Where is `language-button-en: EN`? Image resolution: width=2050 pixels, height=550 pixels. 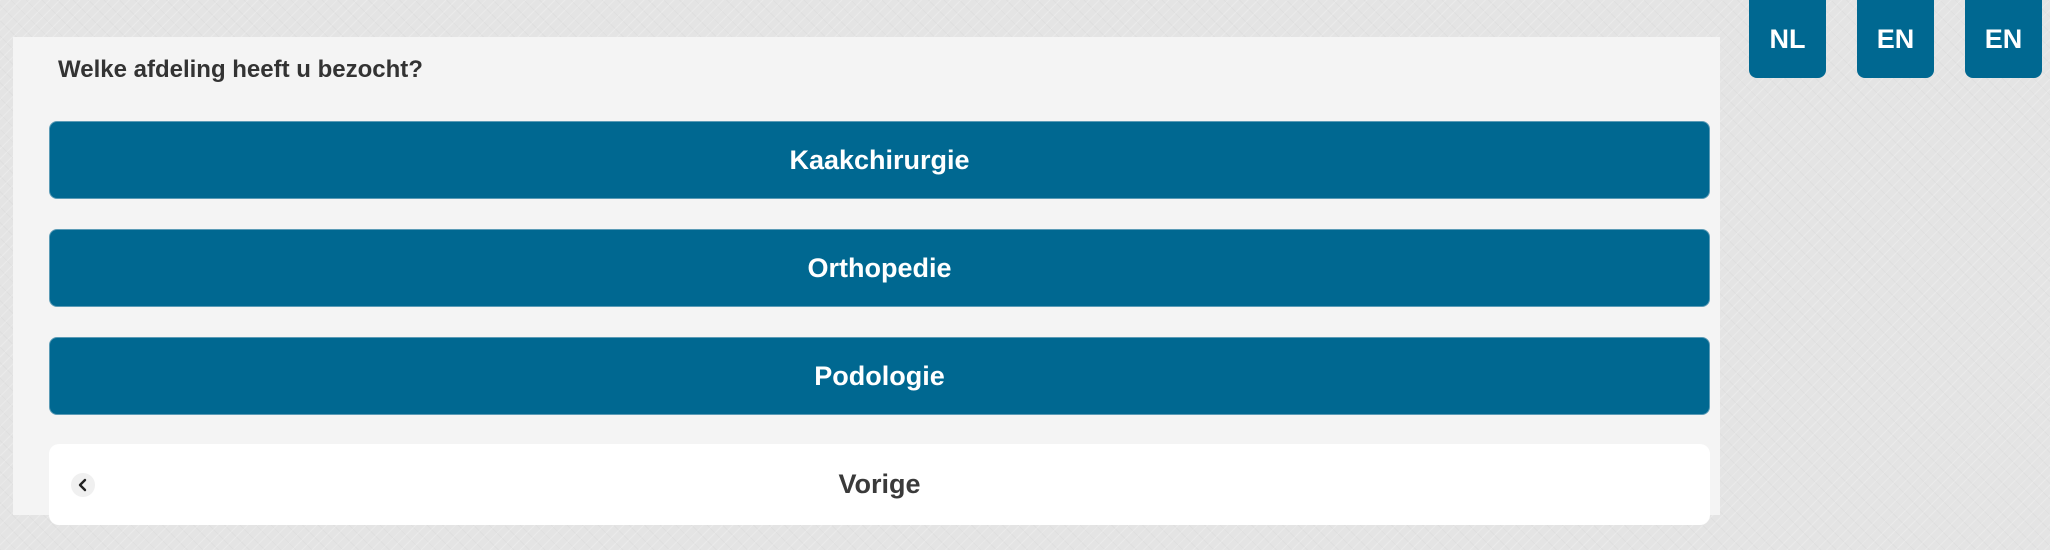
language-button-en: EN is located at coordinates (1895, 39).